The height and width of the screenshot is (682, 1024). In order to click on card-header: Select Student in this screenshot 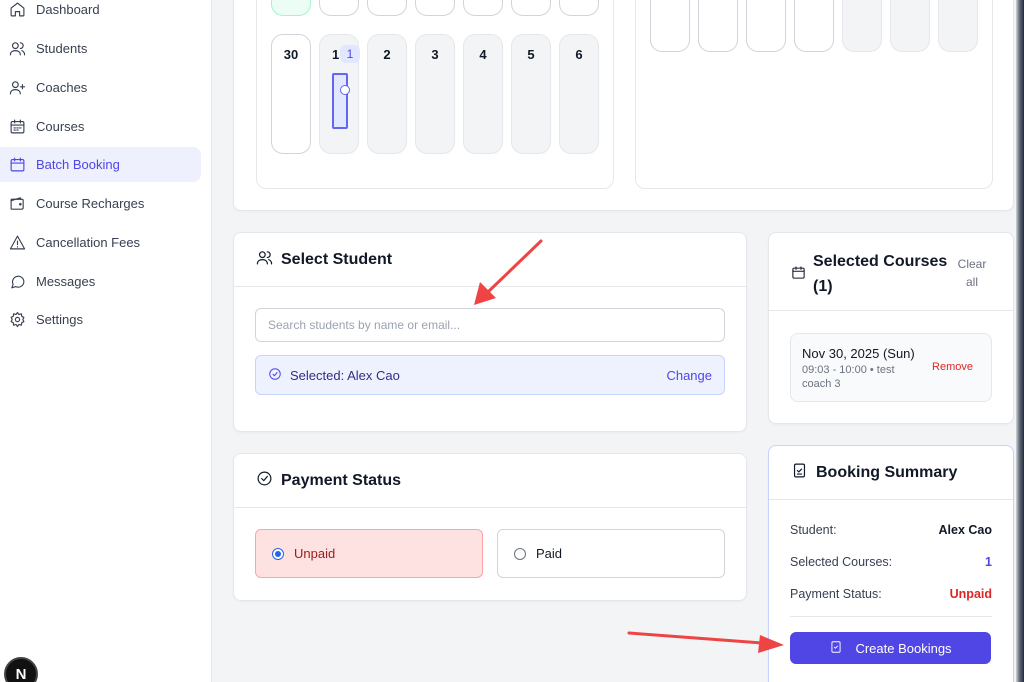, I will do `click(490, 260)`.